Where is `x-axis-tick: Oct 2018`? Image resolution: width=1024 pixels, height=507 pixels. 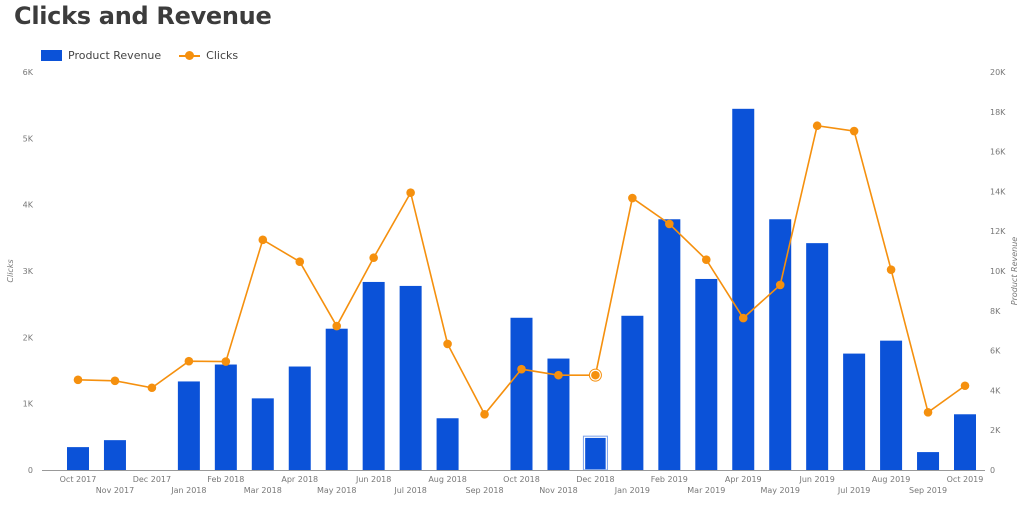
x-axis-tick: Oct 2018 is located at coordinates (521, 479).